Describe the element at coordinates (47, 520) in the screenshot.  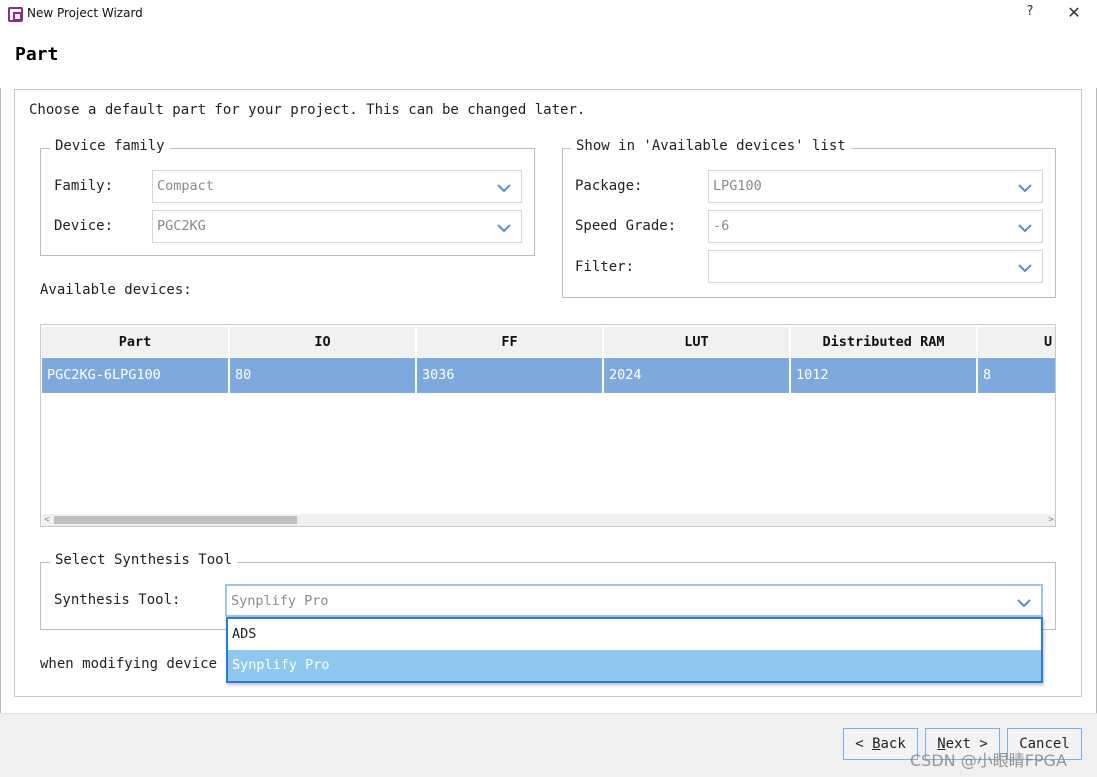
I see `scroll-left-icon: <` at that location.